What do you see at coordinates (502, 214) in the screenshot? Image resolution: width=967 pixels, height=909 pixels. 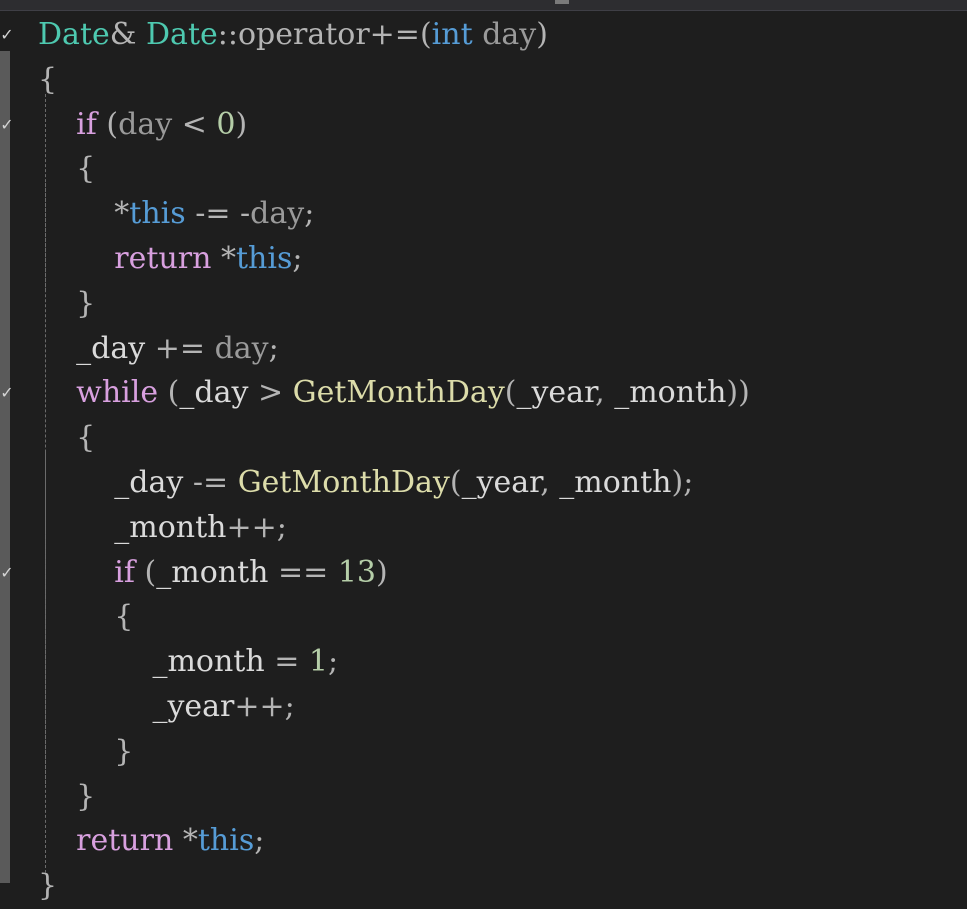 I see `code-line: *this -= -day;` at bounding box center [502, 214].